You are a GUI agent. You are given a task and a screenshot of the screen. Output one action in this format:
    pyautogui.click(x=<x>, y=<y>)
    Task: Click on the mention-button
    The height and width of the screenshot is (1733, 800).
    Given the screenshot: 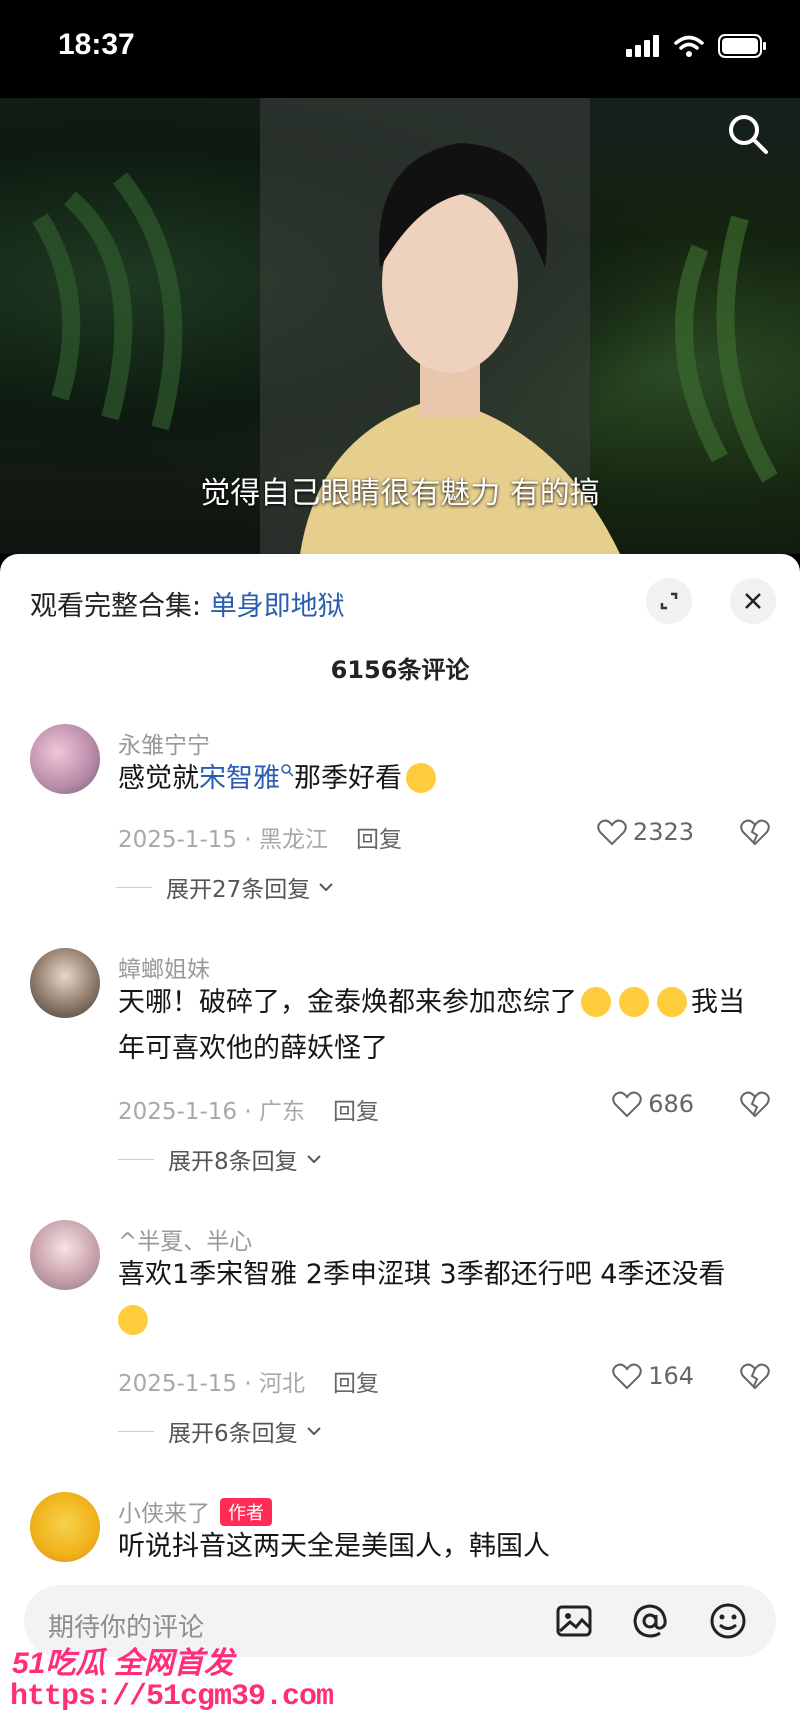 What is the action you would take?
    pyautogui.click(x=650, y=1623)
    